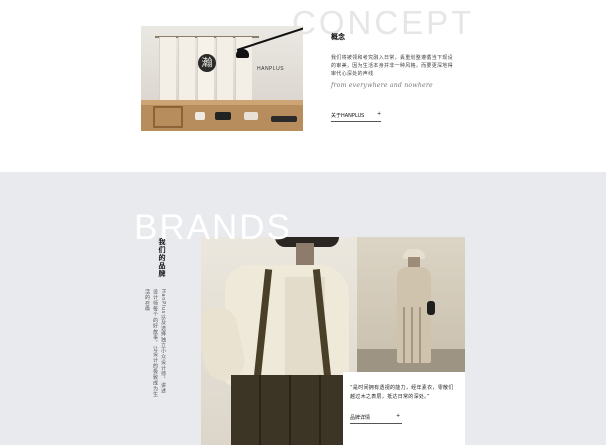  Describe the element at coordinates (338, 37) in the screenshot. I see `concept-heading: 概念` at that location.